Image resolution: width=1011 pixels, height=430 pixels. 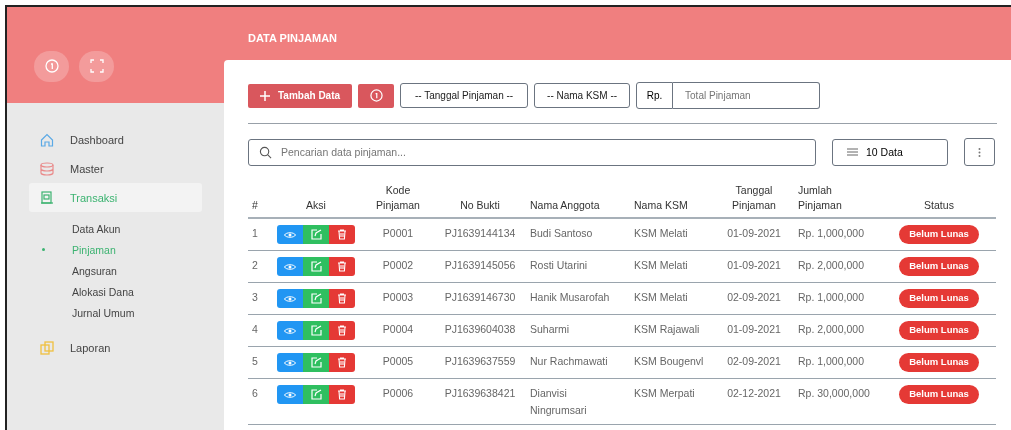 What do you see at coordinates (255, 297) in the screenshot?
I see `table-cell: 3` at bounding box center [255, 297].